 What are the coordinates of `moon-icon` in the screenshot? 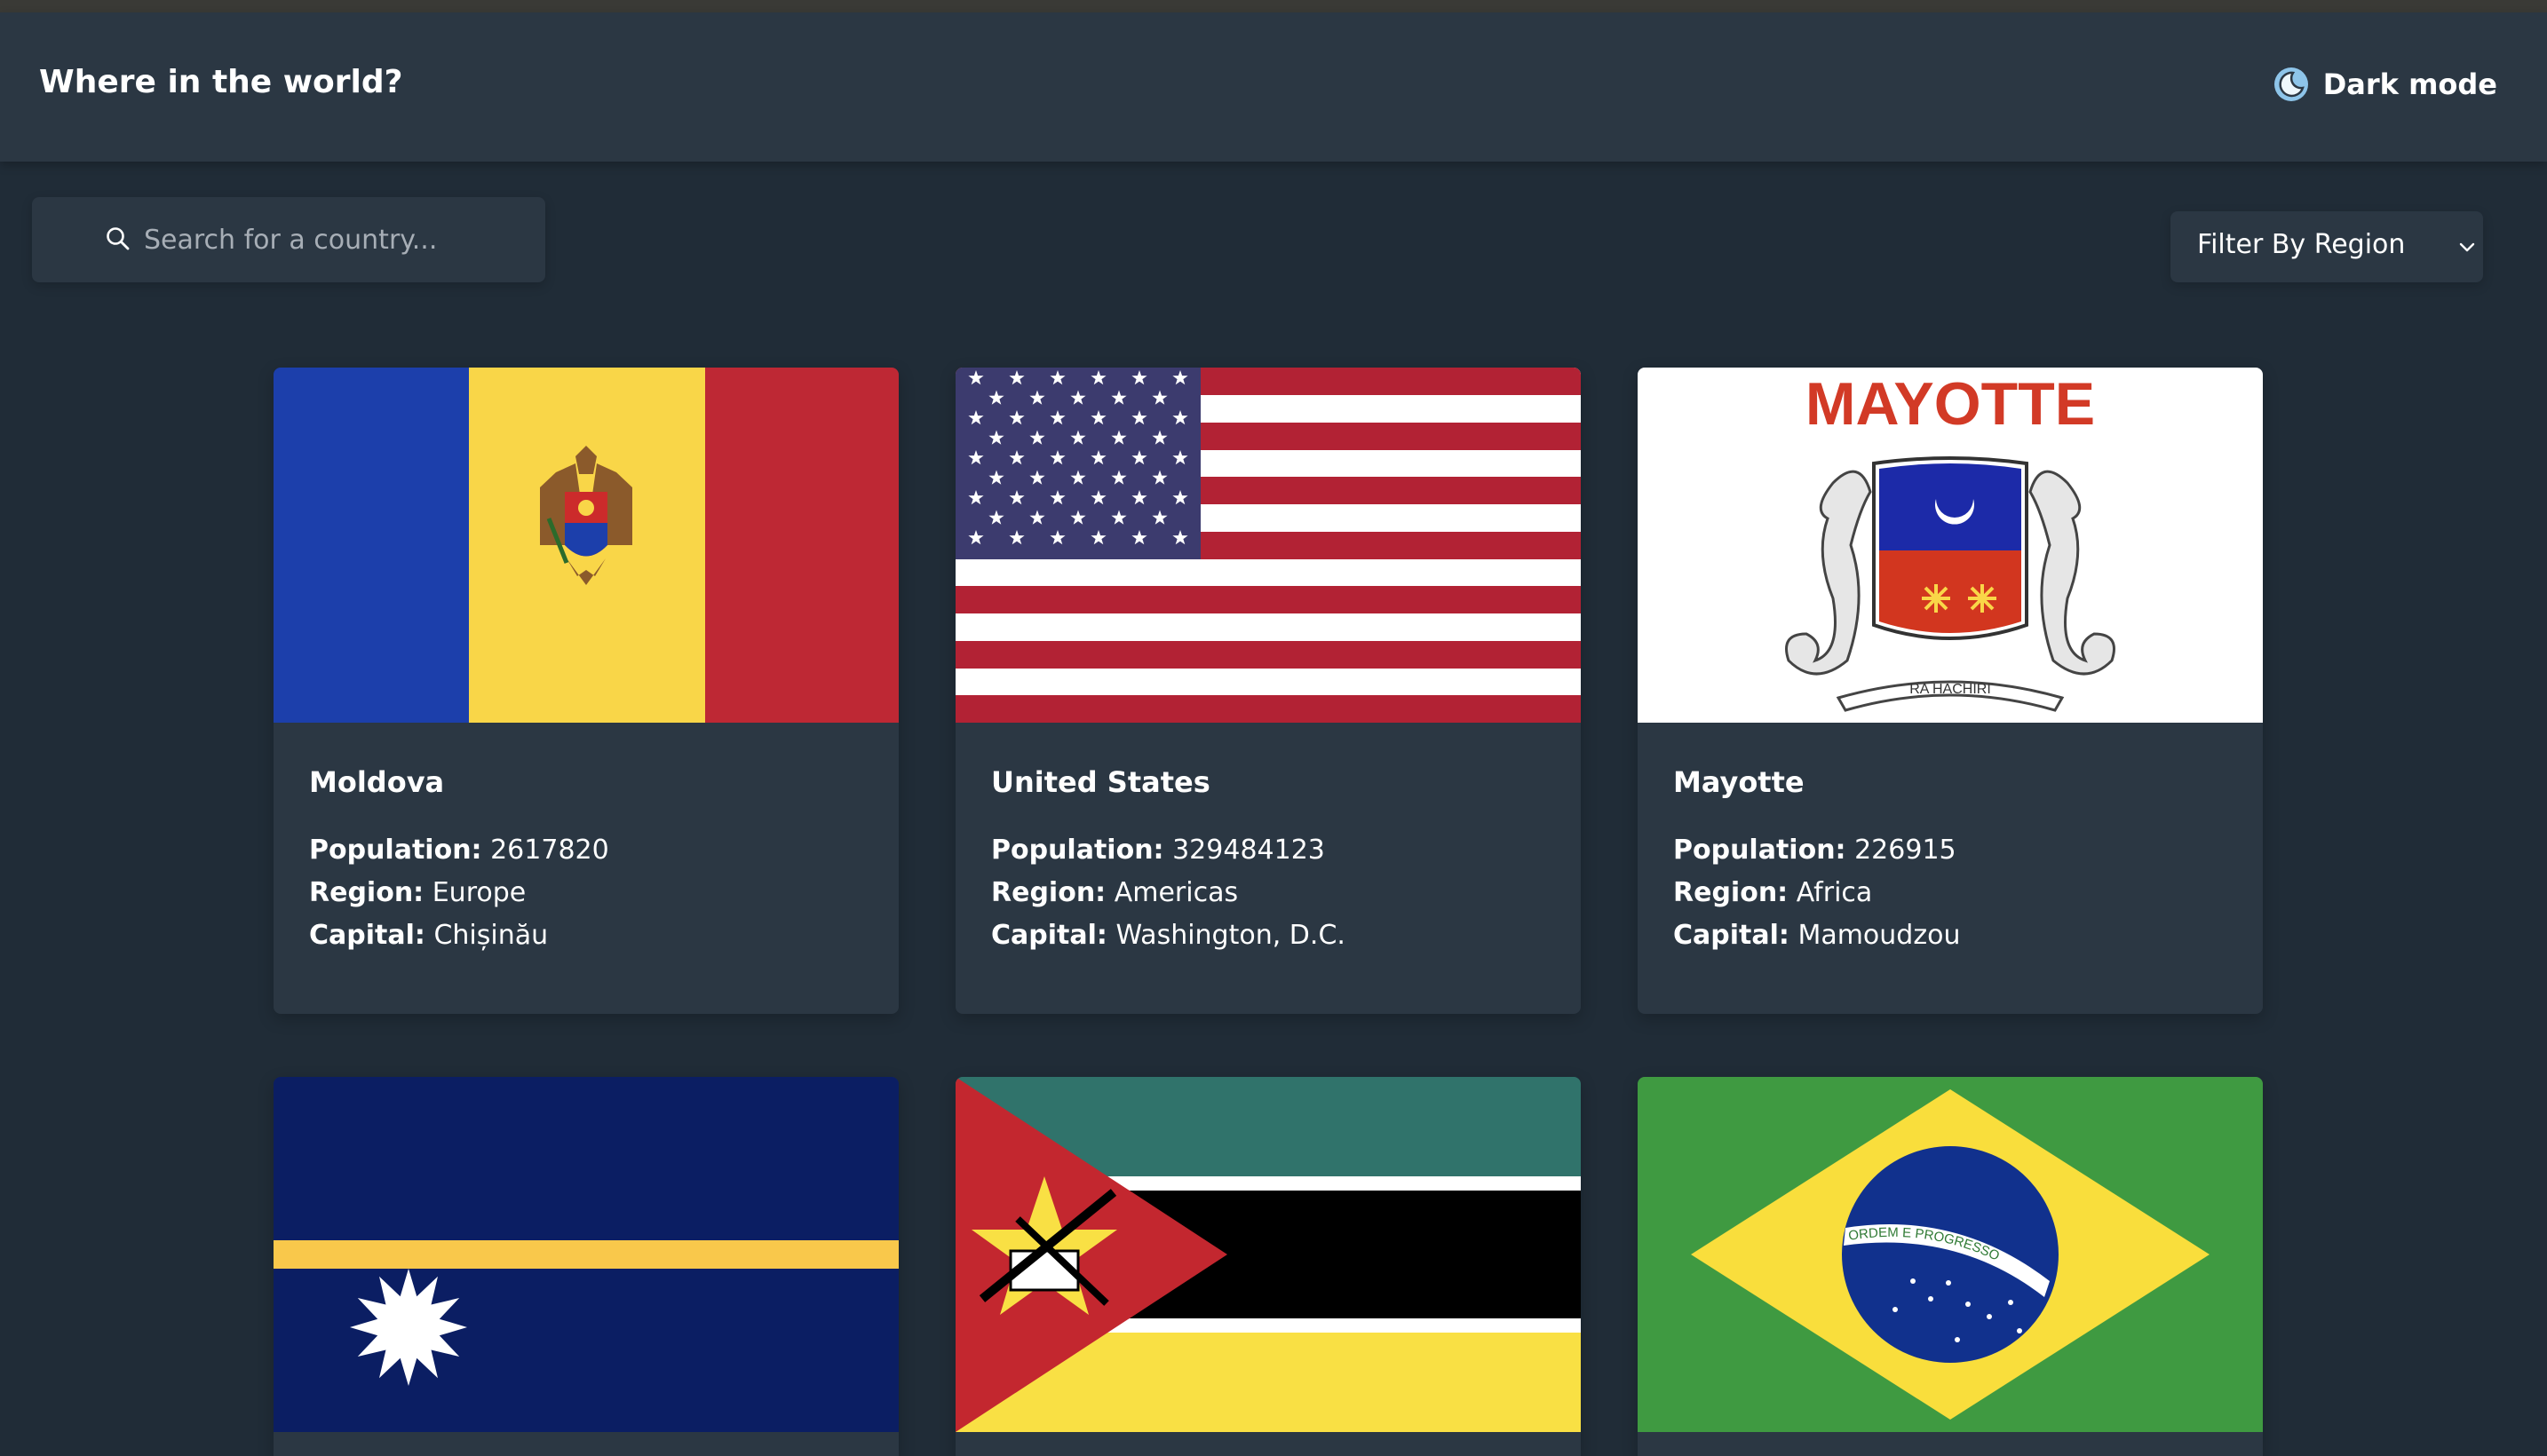 It's located at (2290, 84).